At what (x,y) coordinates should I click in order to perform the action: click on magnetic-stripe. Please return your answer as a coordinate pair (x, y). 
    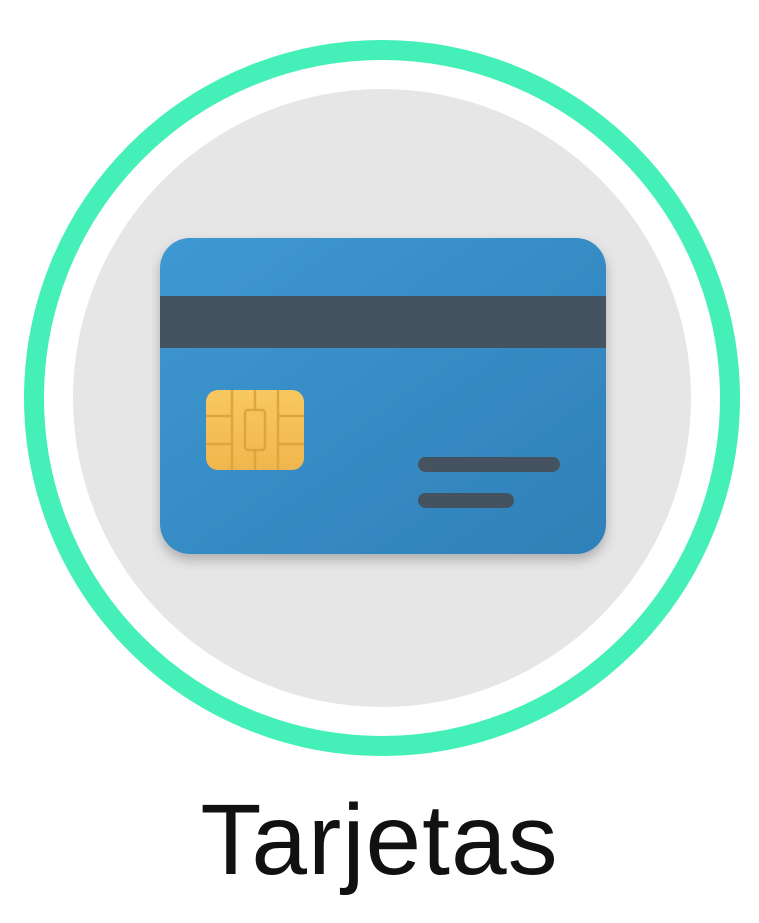
    Looking at the image, I should click on (383, 322).